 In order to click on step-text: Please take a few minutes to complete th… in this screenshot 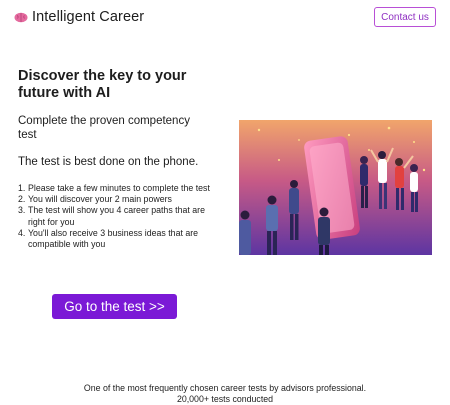, I will do `click(119, 188)`.